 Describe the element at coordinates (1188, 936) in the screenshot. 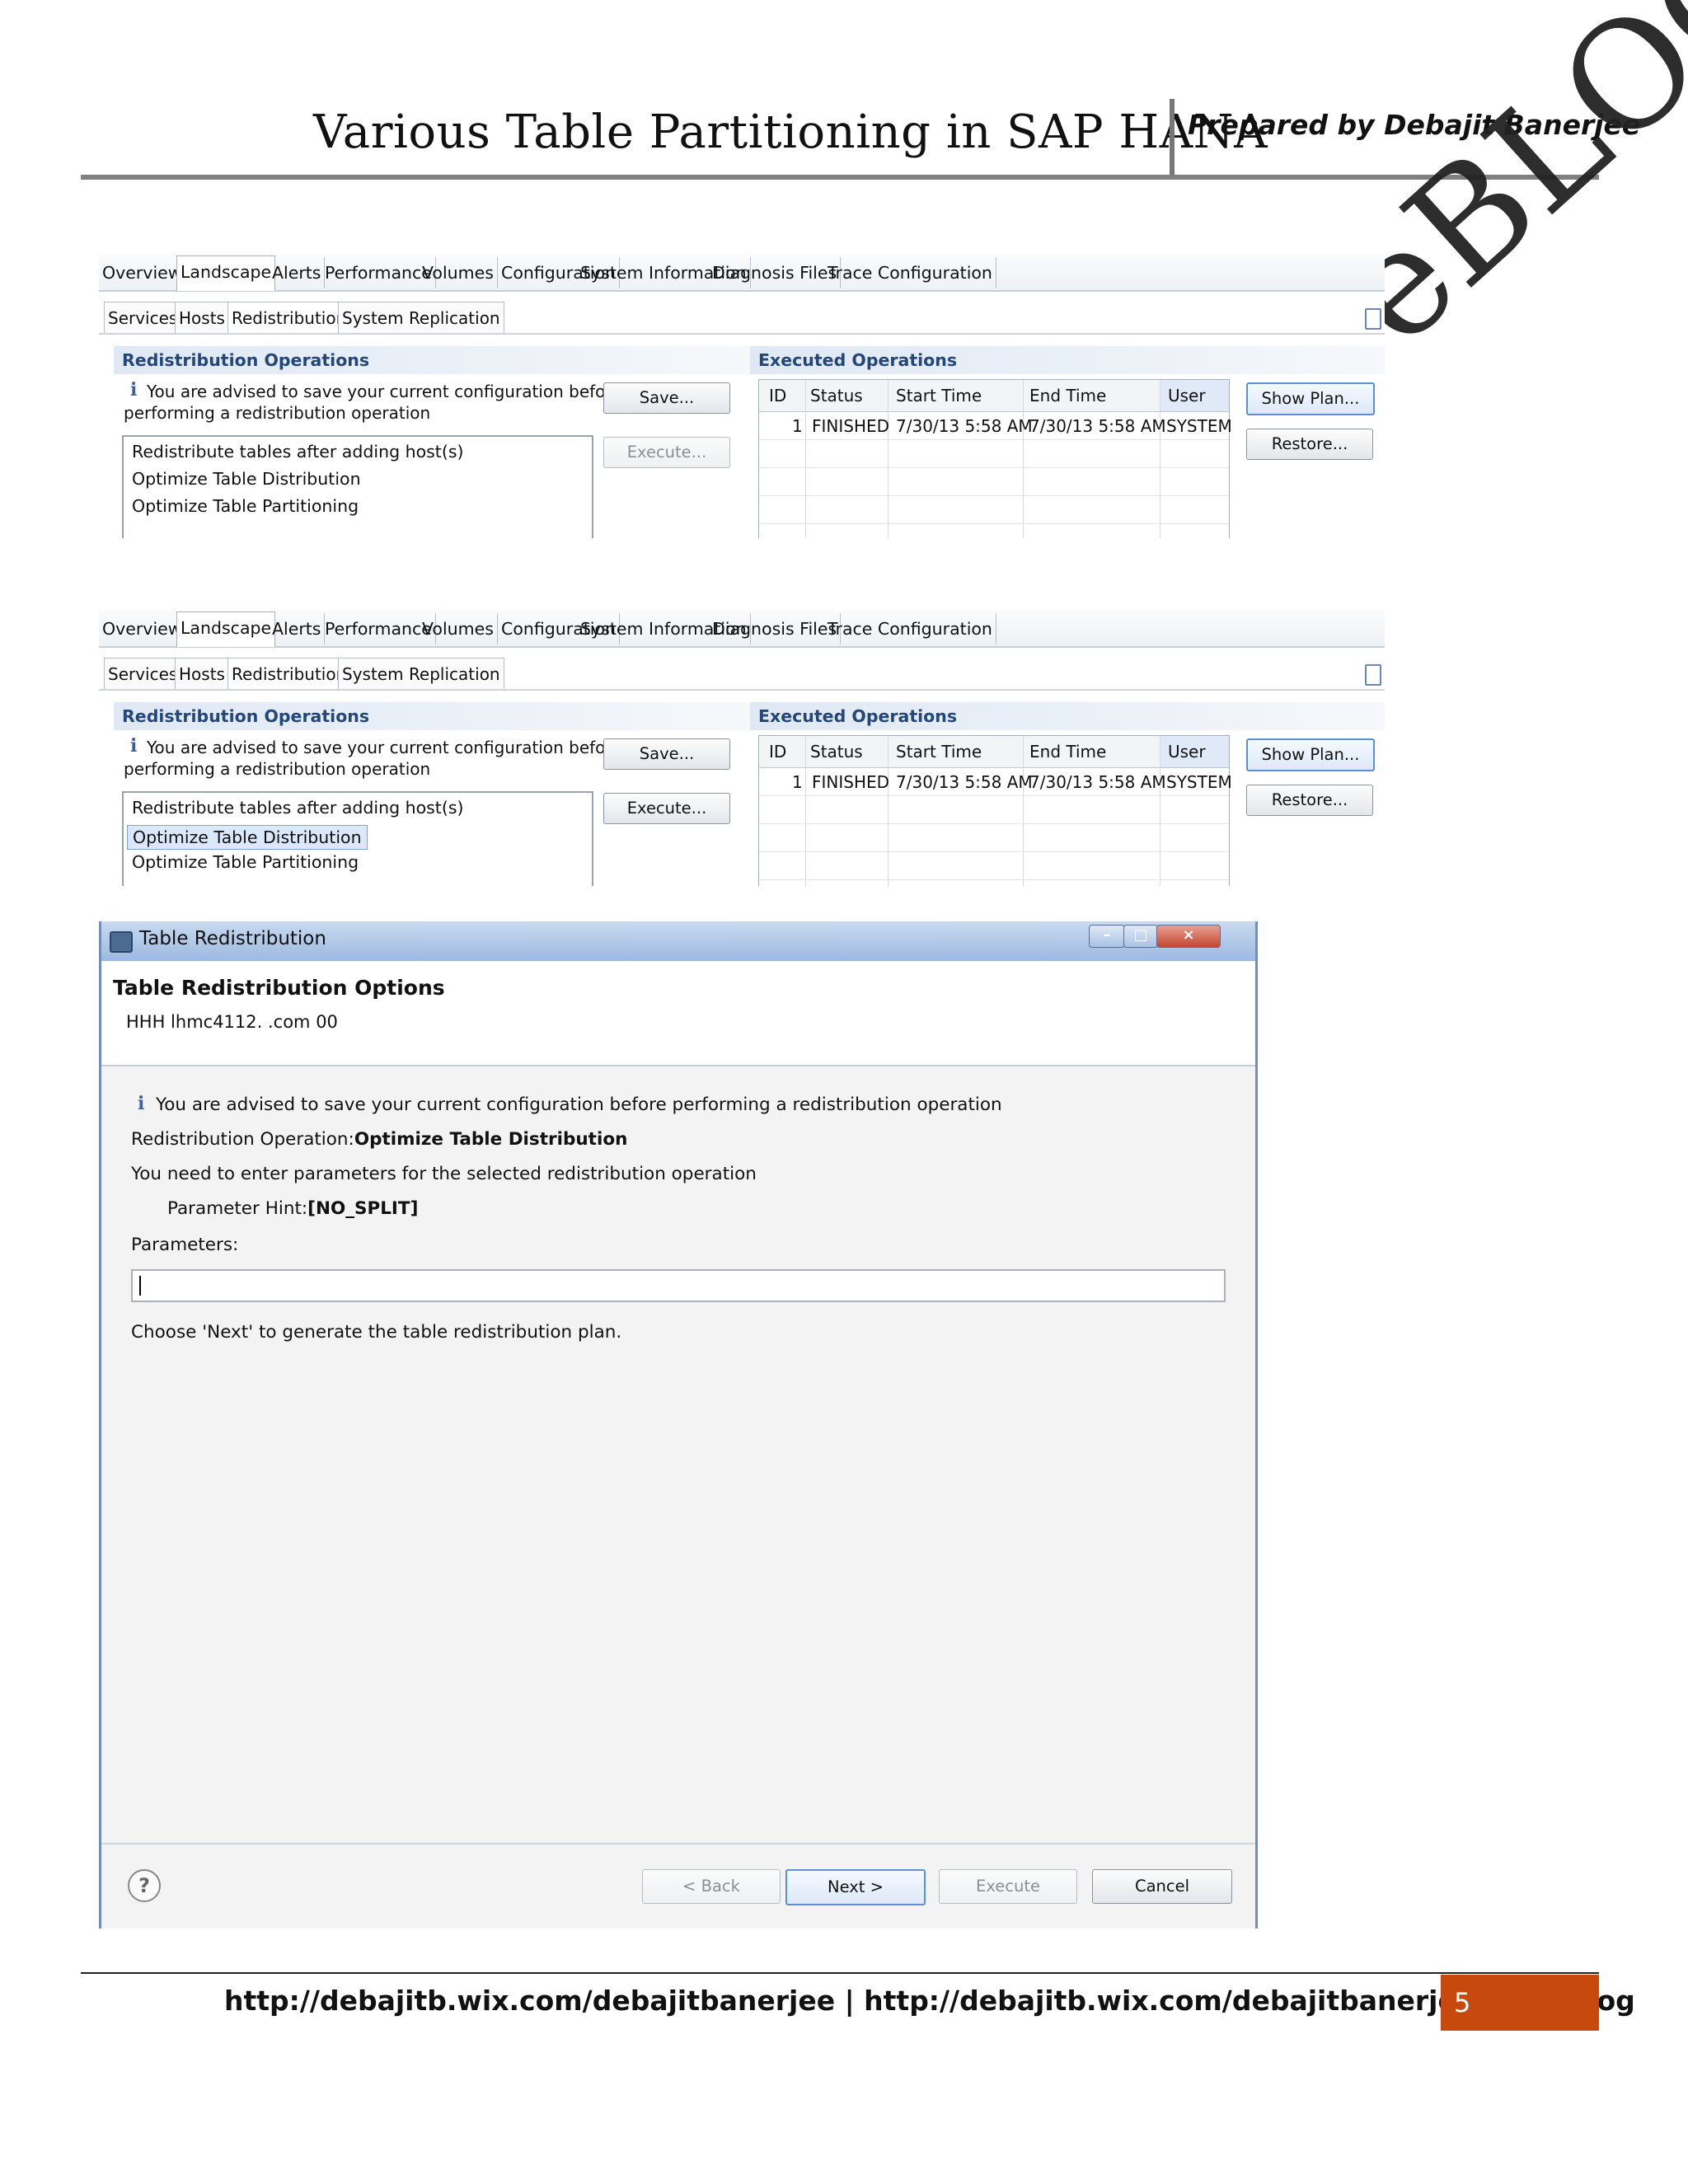

I see `close-icon: ×` at that location.